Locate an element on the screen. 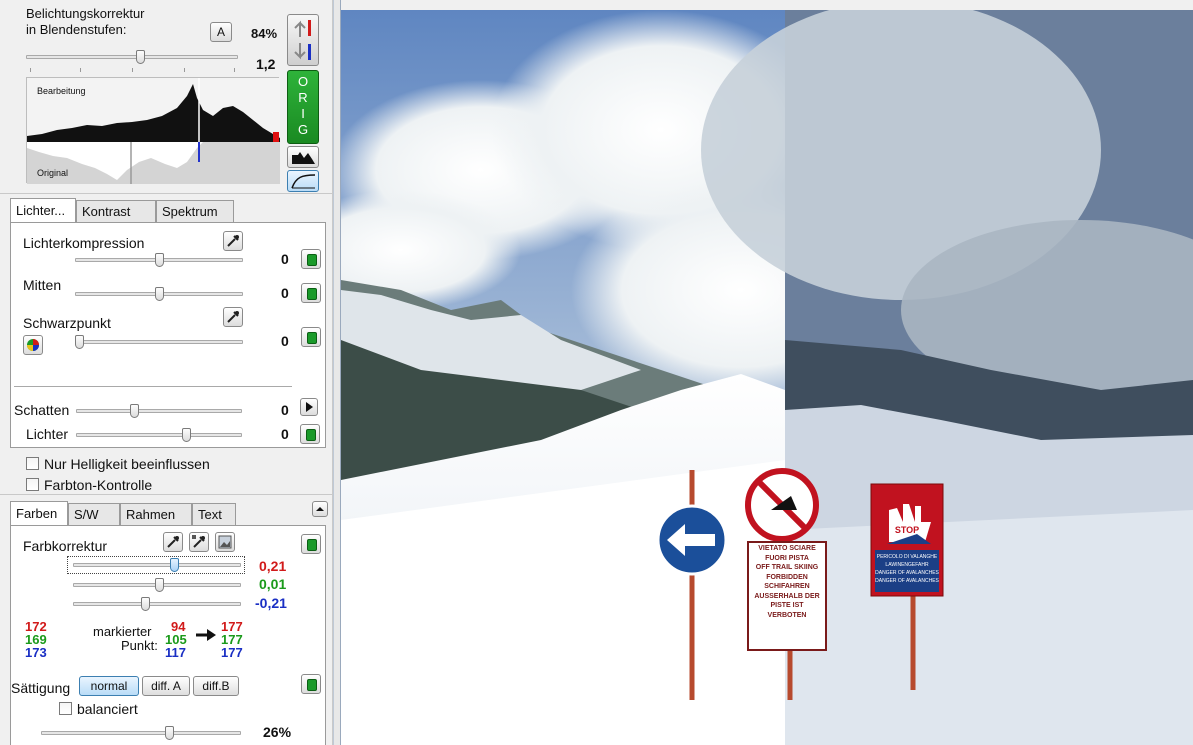 Image resolution: width=1193 pixels, height=745 pixels. saturation-slider-thumb is located at coordinates (169, 733).